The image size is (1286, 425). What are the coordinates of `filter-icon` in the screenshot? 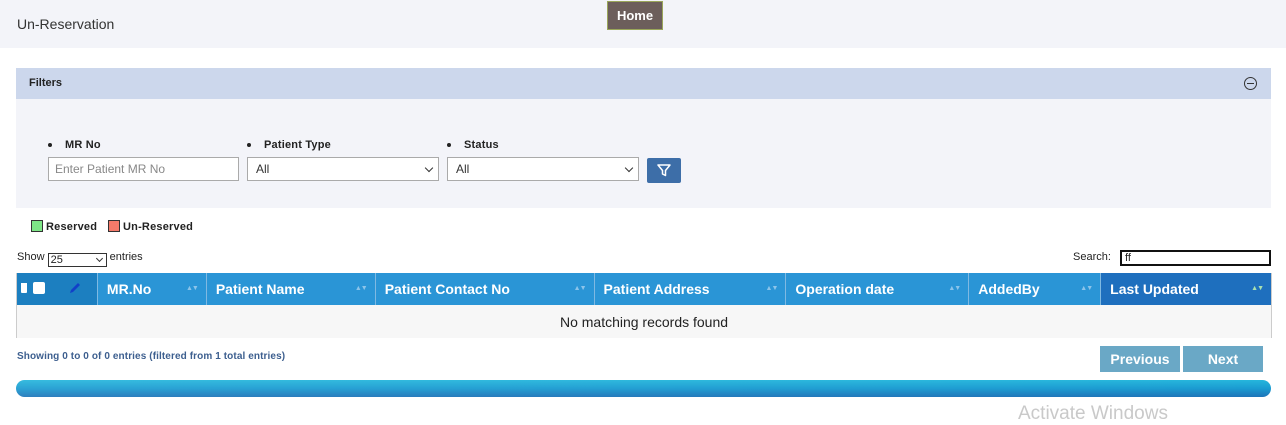 It's located at (664, 170).